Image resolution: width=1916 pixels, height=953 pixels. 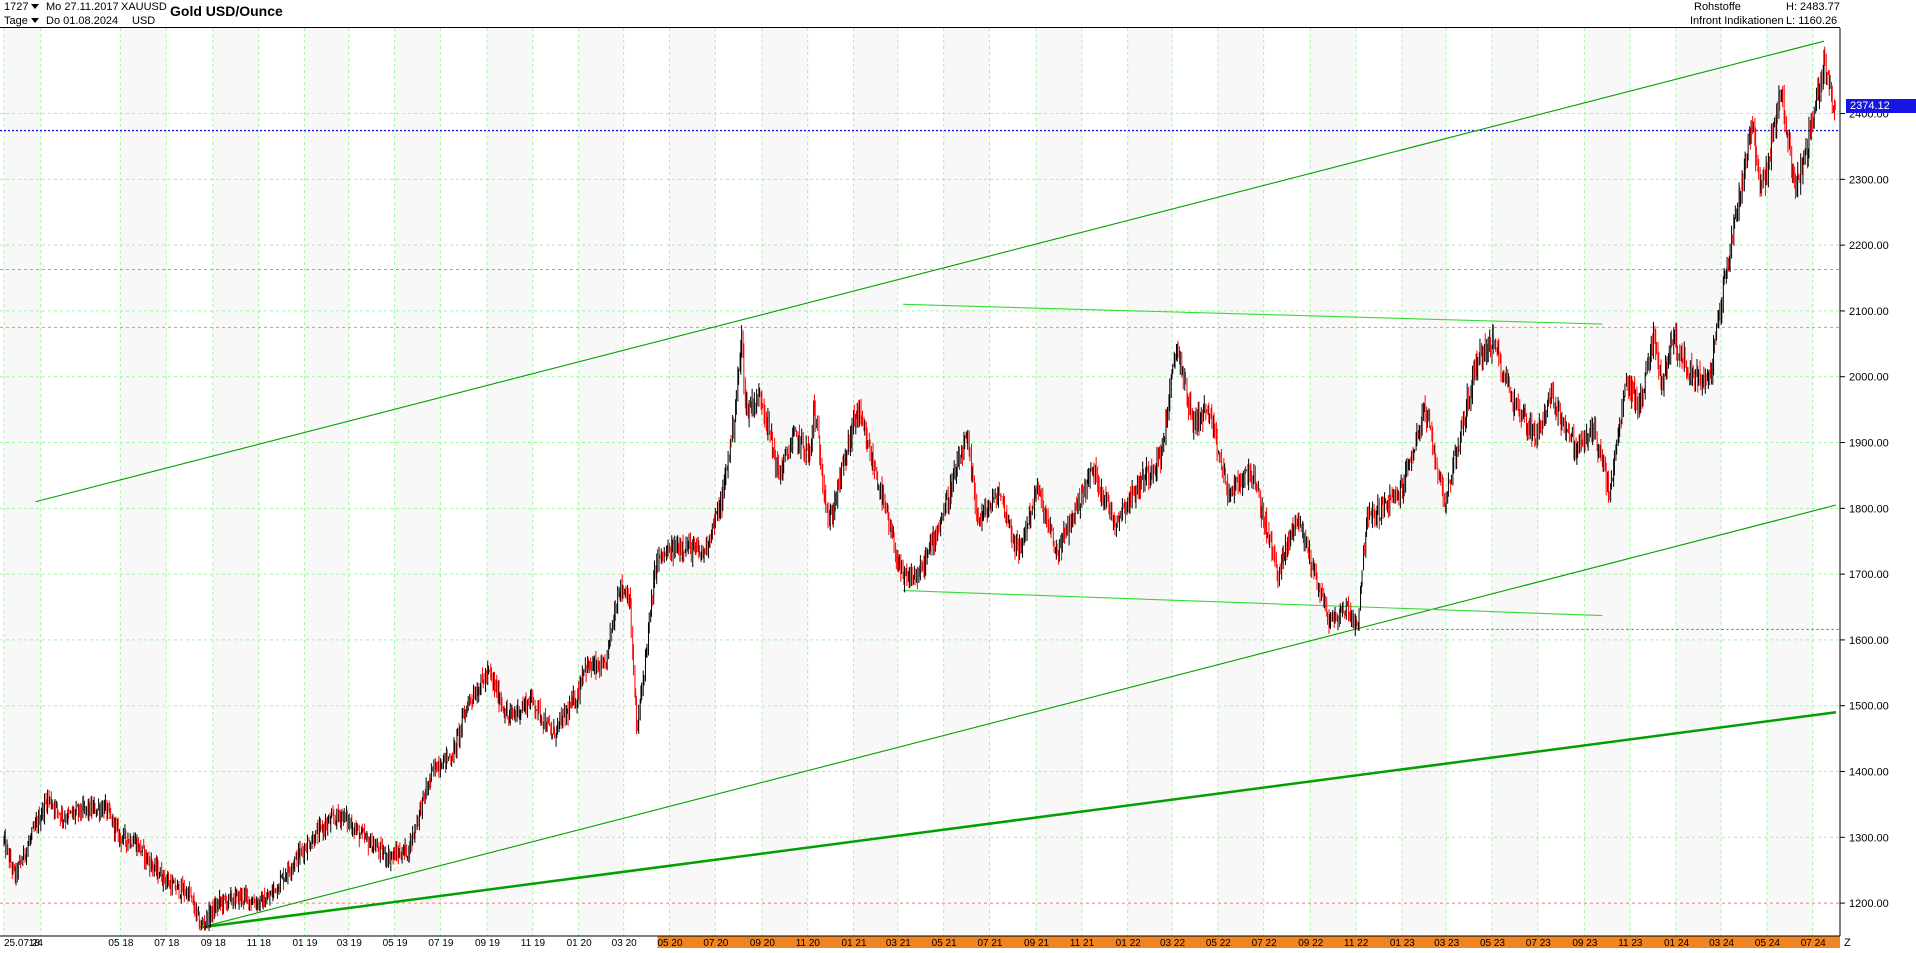 I want to click on x-tick-label: 01 19, so click(x=304, y=943).